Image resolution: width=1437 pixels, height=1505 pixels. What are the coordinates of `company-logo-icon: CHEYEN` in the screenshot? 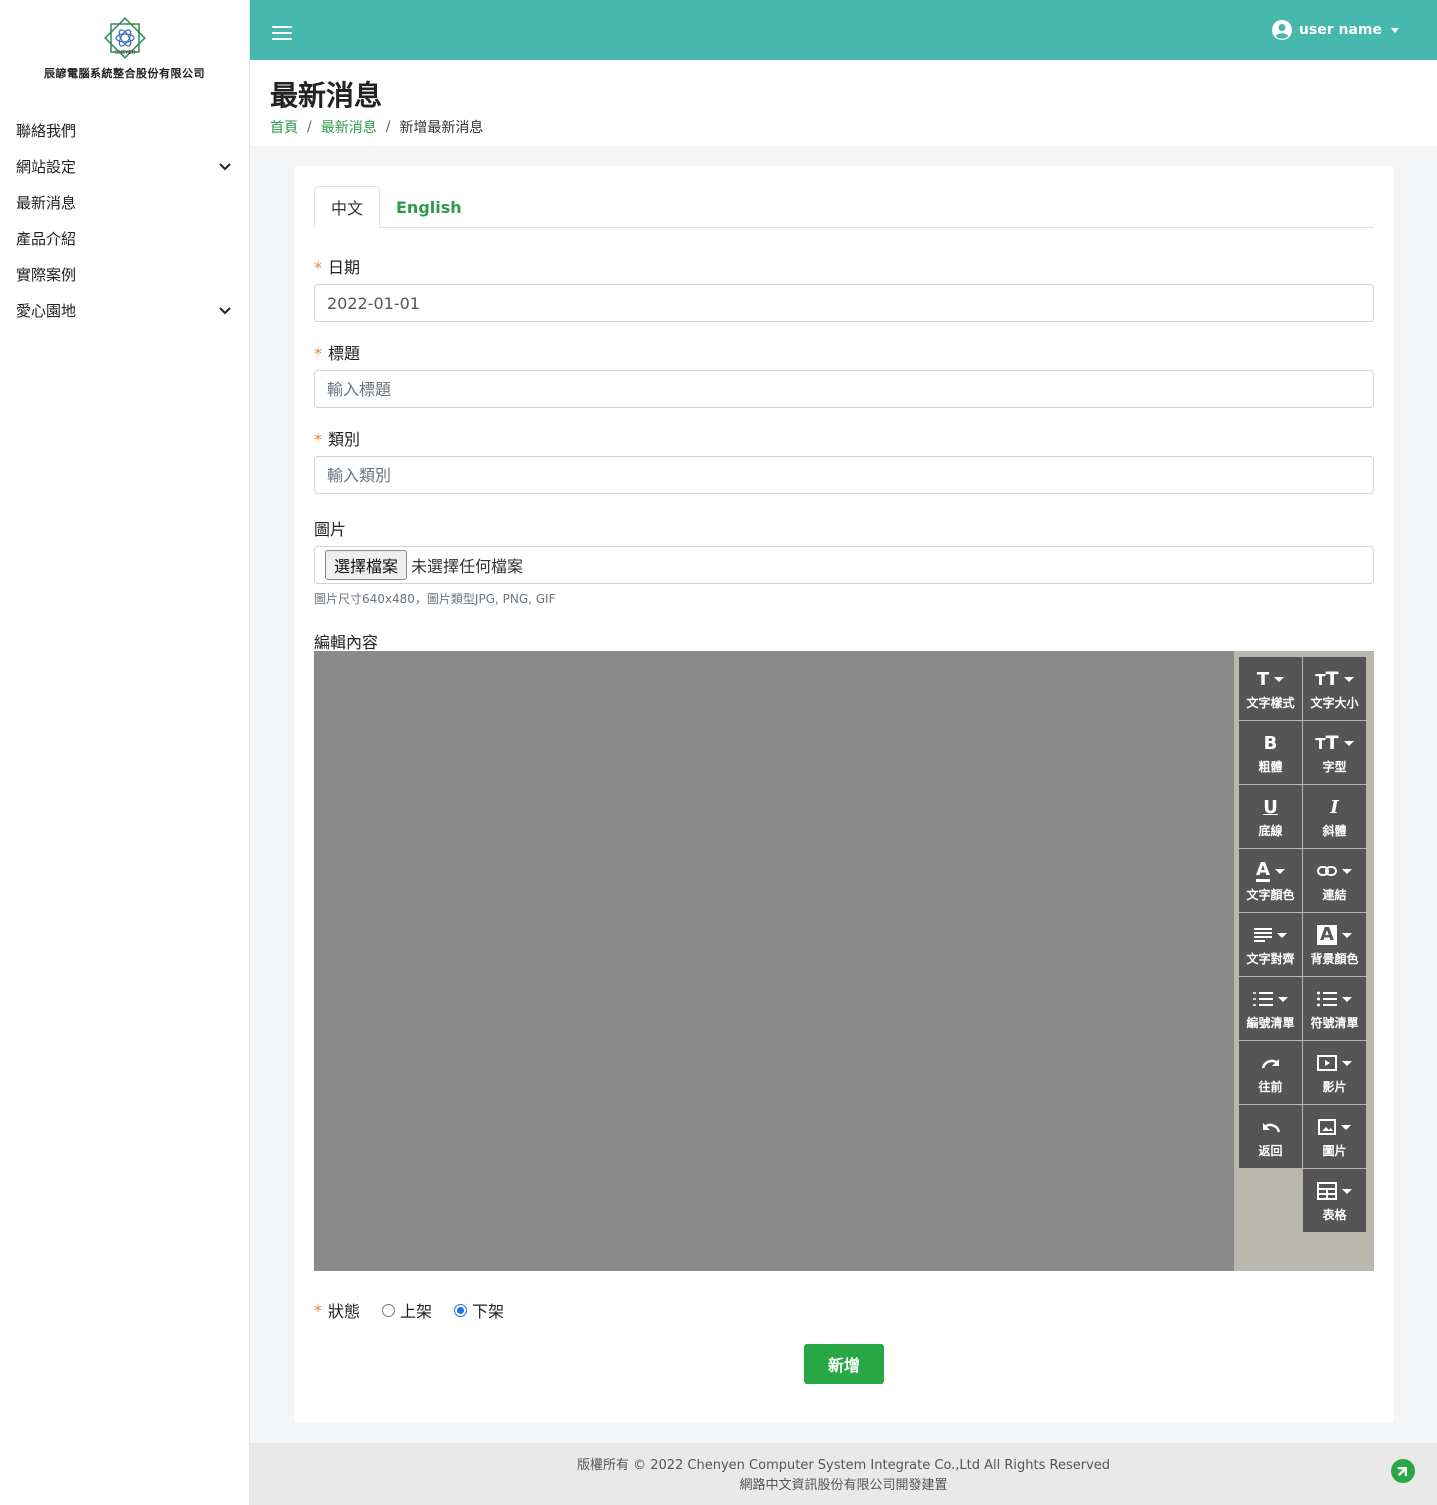 It's located at (124, 38).